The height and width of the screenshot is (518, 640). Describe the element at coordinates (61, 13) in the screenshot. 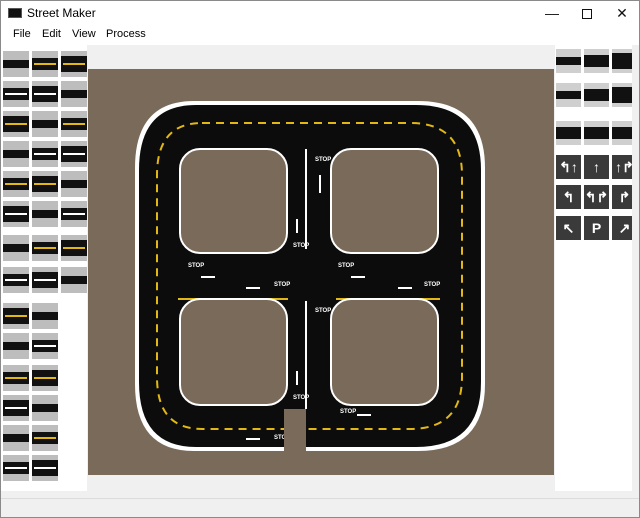

I see `window-title: Street Maker` at that location.